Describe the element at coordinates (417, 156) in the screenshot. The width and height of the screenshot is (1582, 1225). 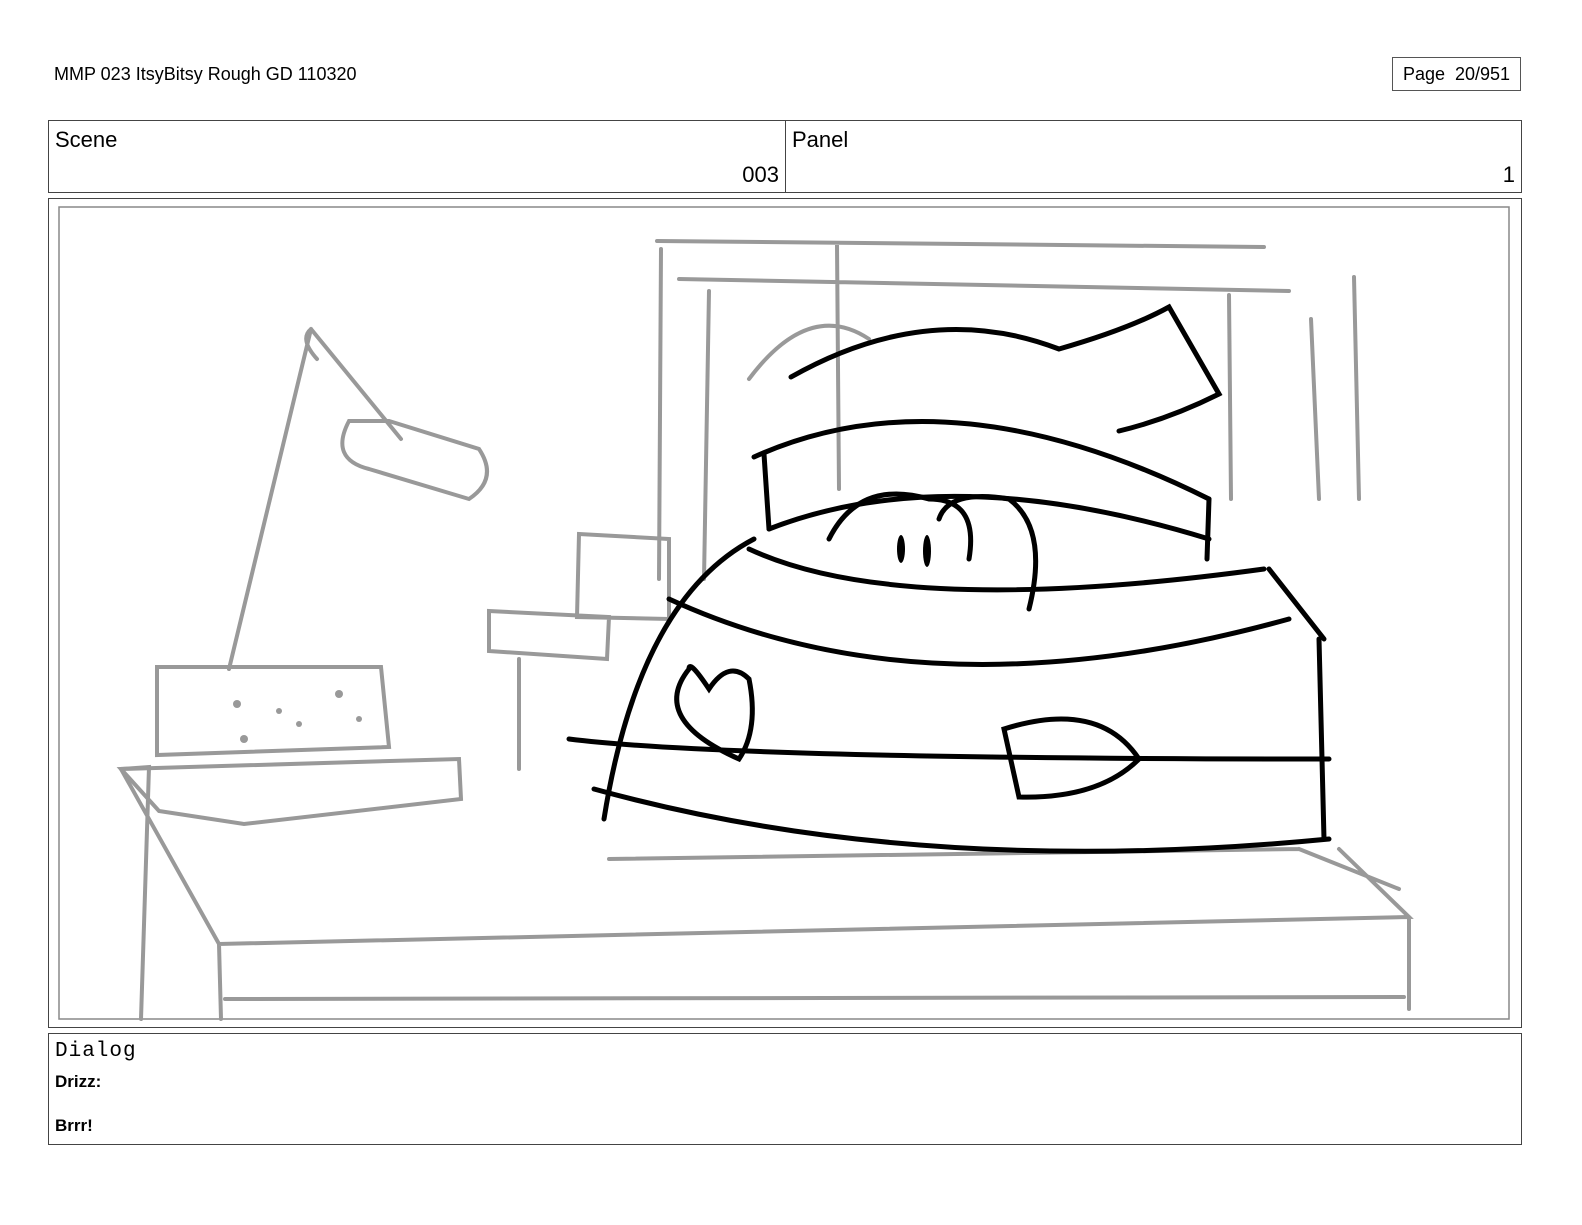
I see `scene-cell: Scene 003` at that location.